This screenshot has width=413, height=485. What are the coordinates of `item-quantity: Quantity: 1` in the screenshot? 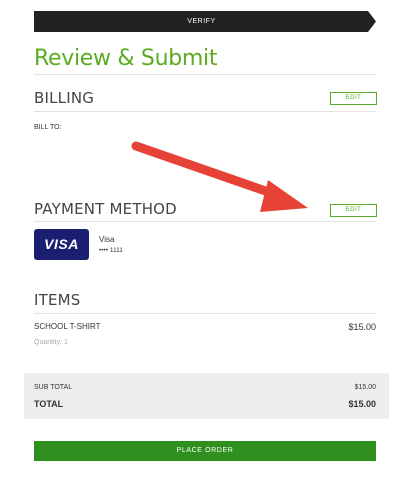 It's located at (51, 342).